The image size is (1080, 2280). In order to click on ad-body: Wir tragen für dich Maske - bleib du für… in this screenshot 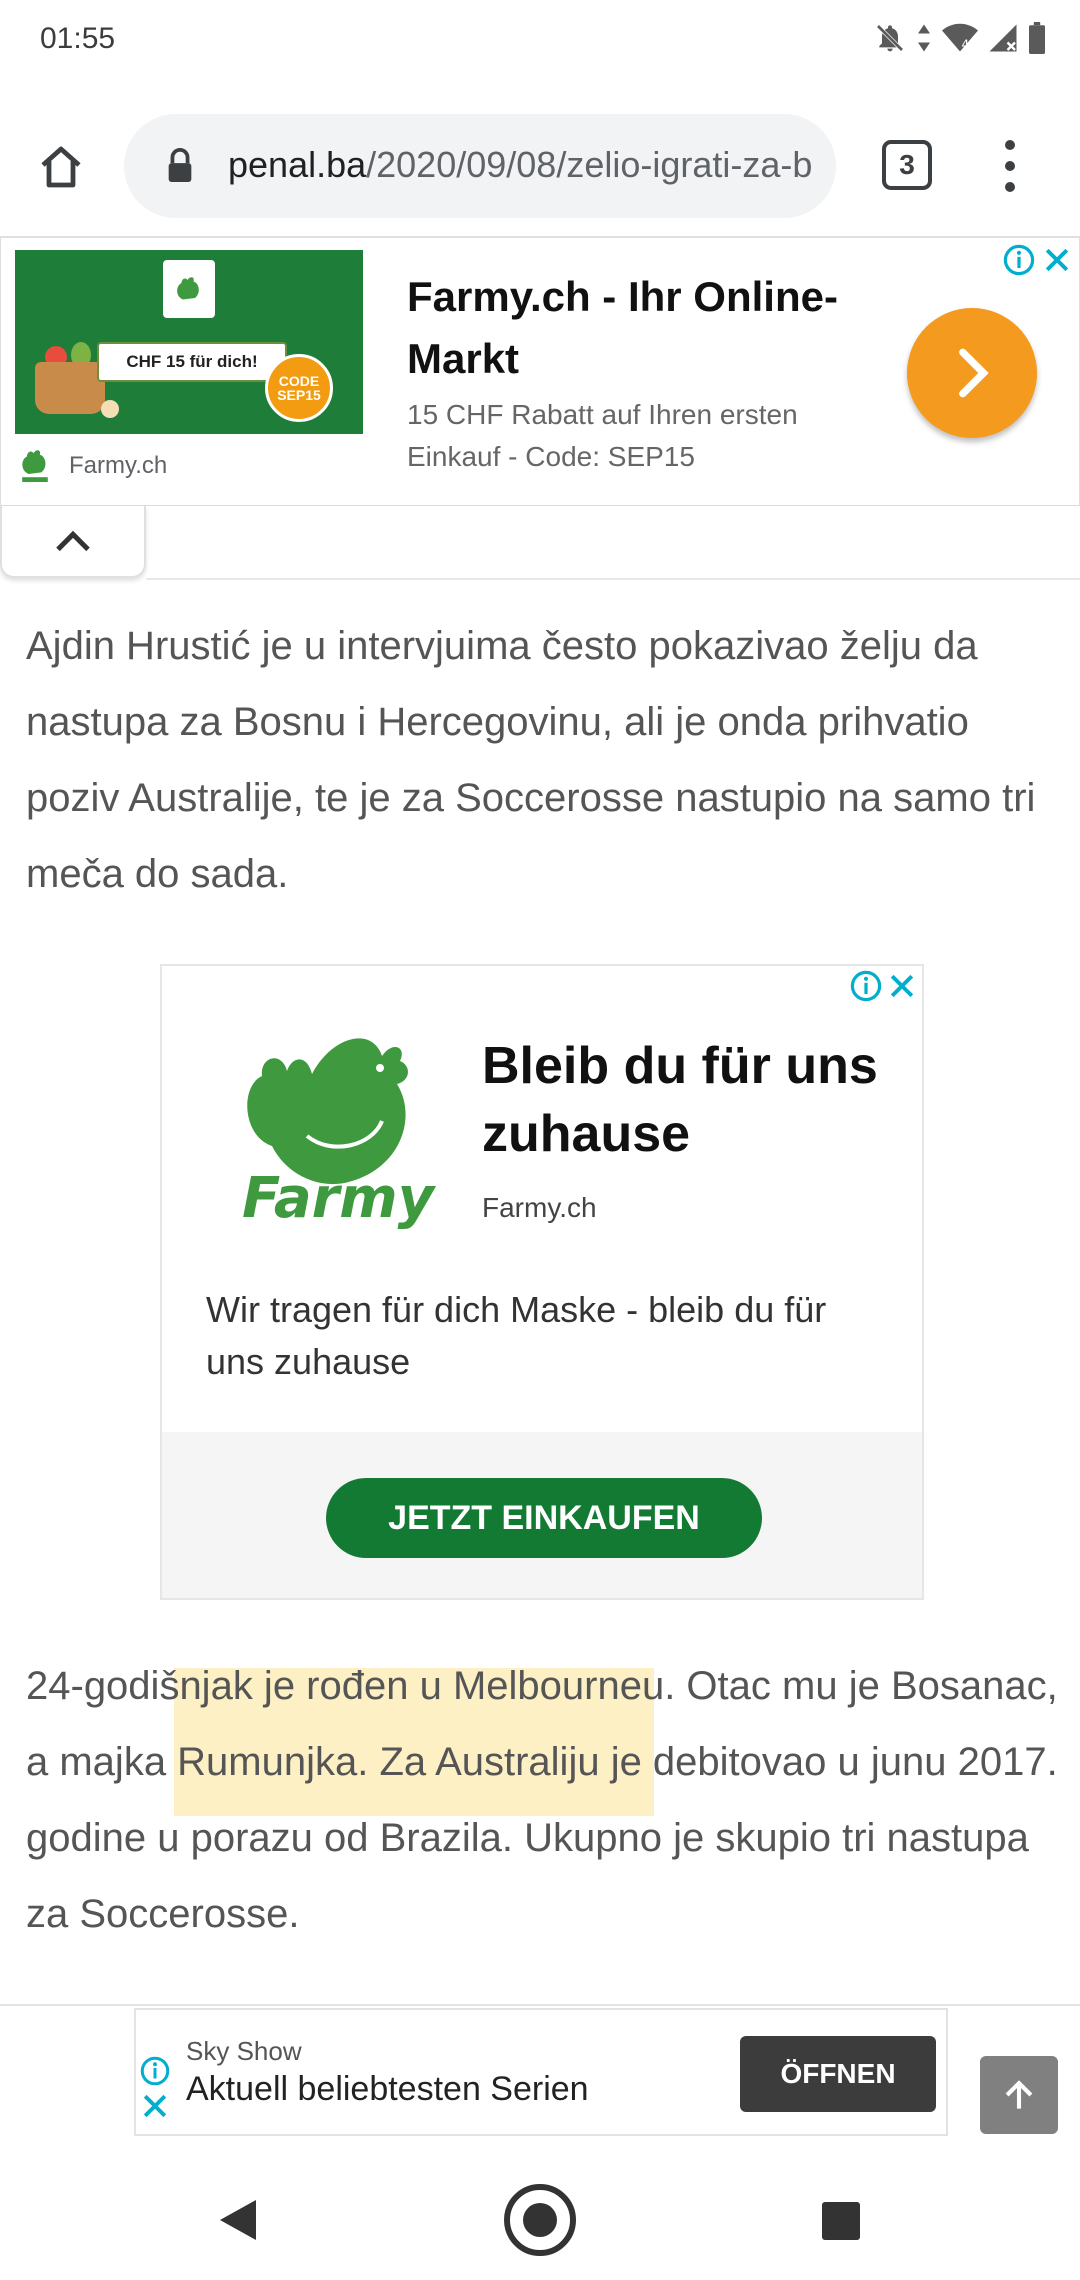, I will do `click(516, 1335)`.